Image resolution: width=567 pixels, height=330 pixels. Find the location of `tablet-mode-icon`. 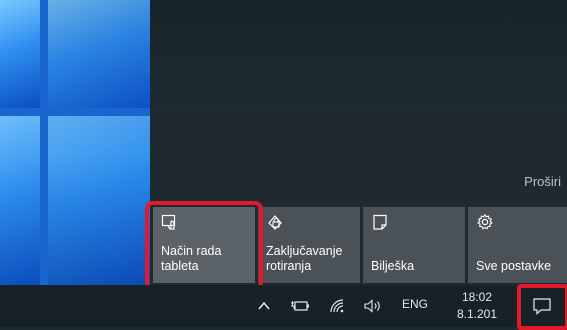

tablet-mode-icon is located at coordinates (168, 222).